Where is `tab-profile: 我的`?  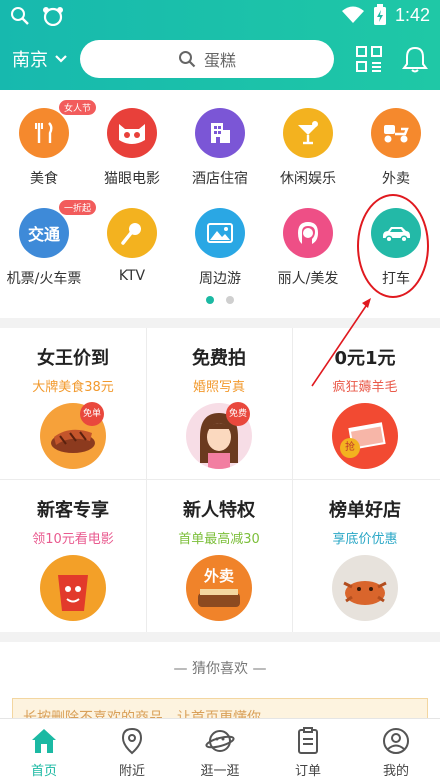 tab-profile: 我的 is located at coordinates (396, 751).